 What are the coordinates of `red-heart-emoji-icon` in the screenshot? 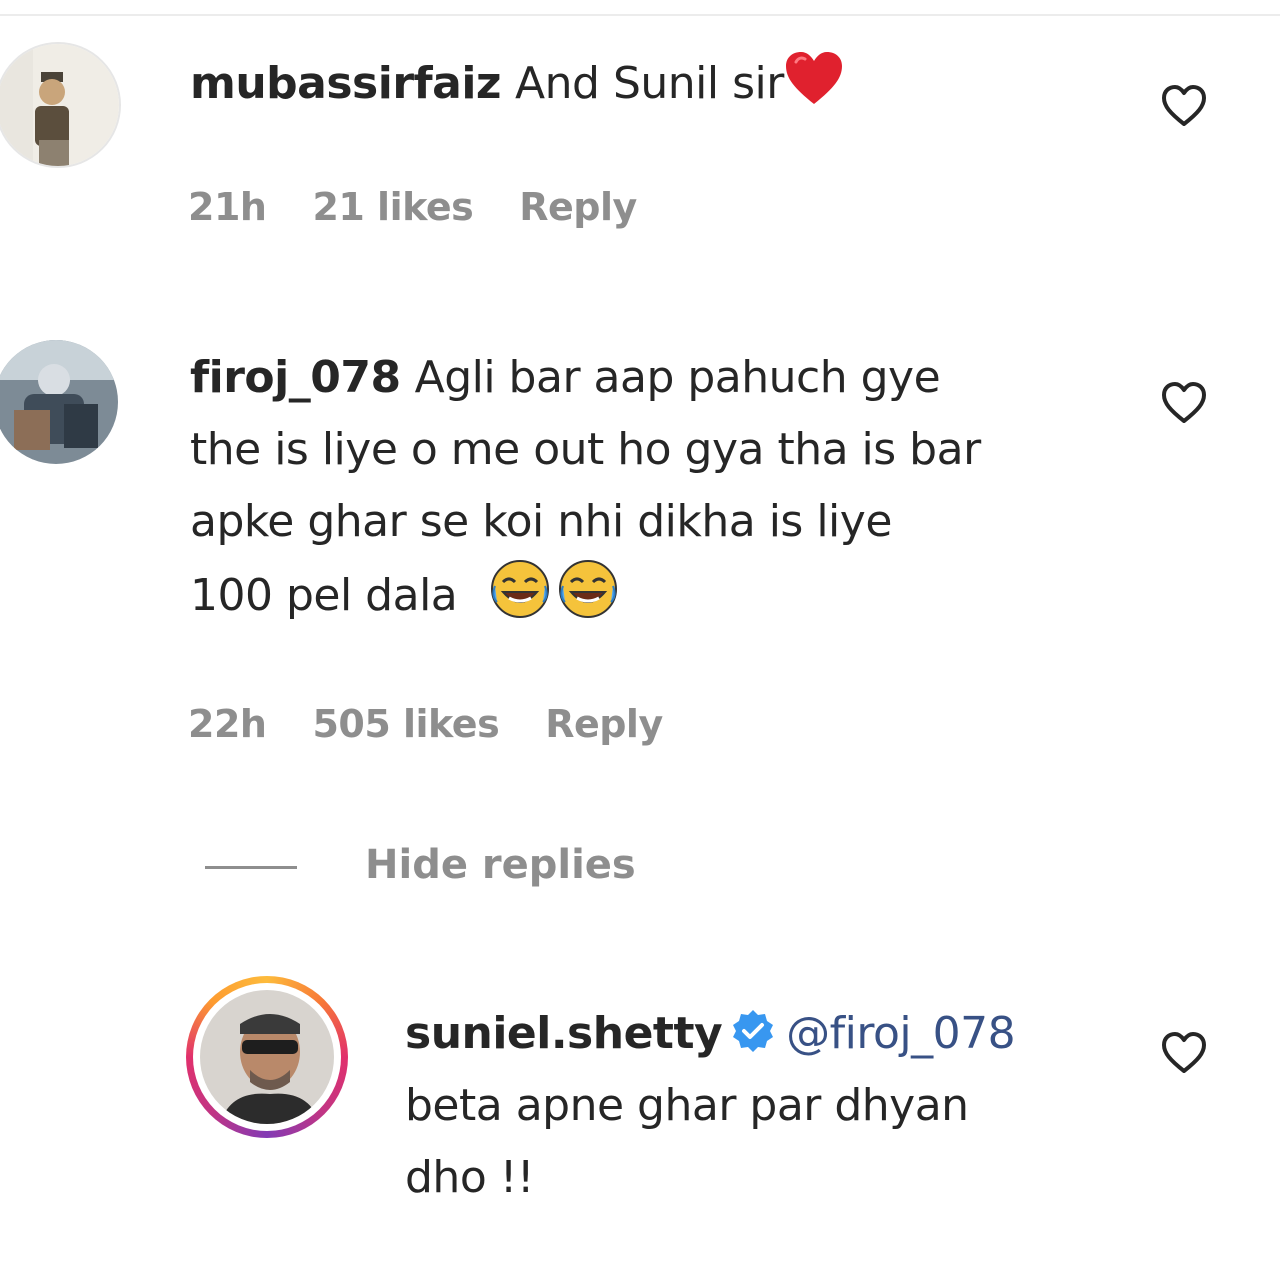 It's located at (814, 78).